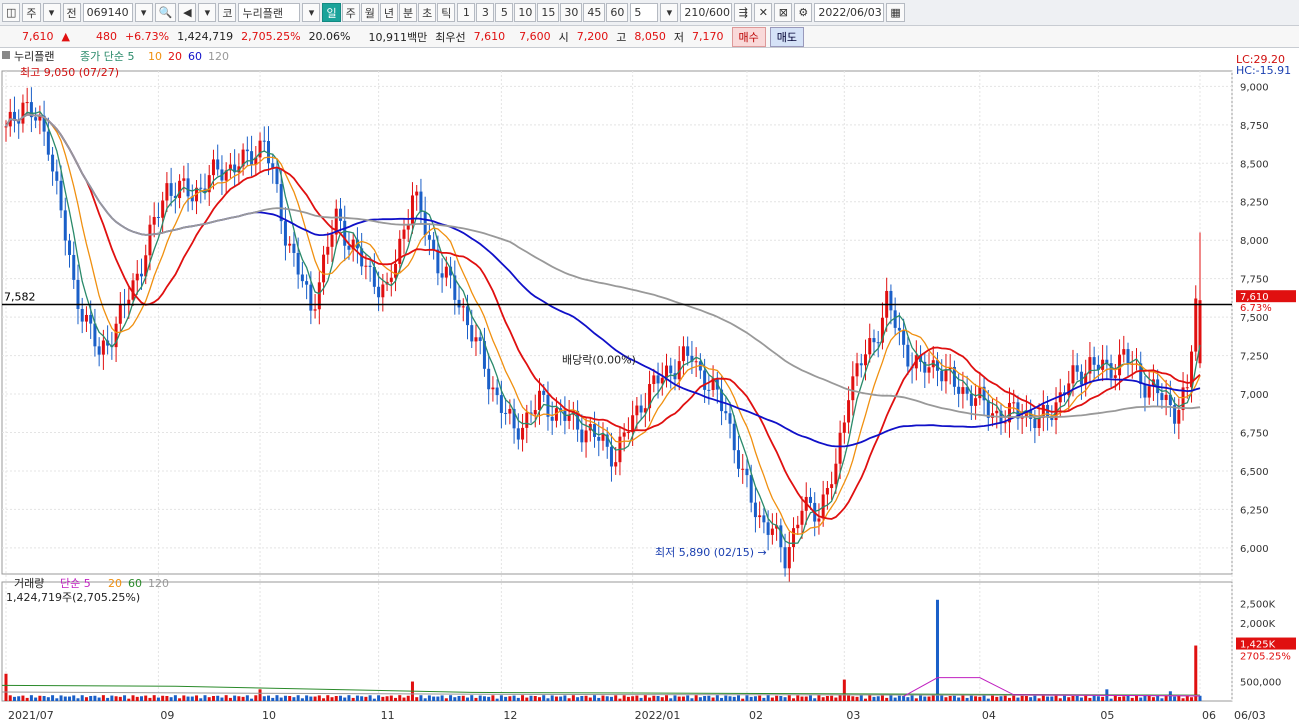 This screenshot has width=1299, height=723. Describe the element at coordinates (594, 12) in the screenshot. I see `tab-interval-6: 45` at that location.